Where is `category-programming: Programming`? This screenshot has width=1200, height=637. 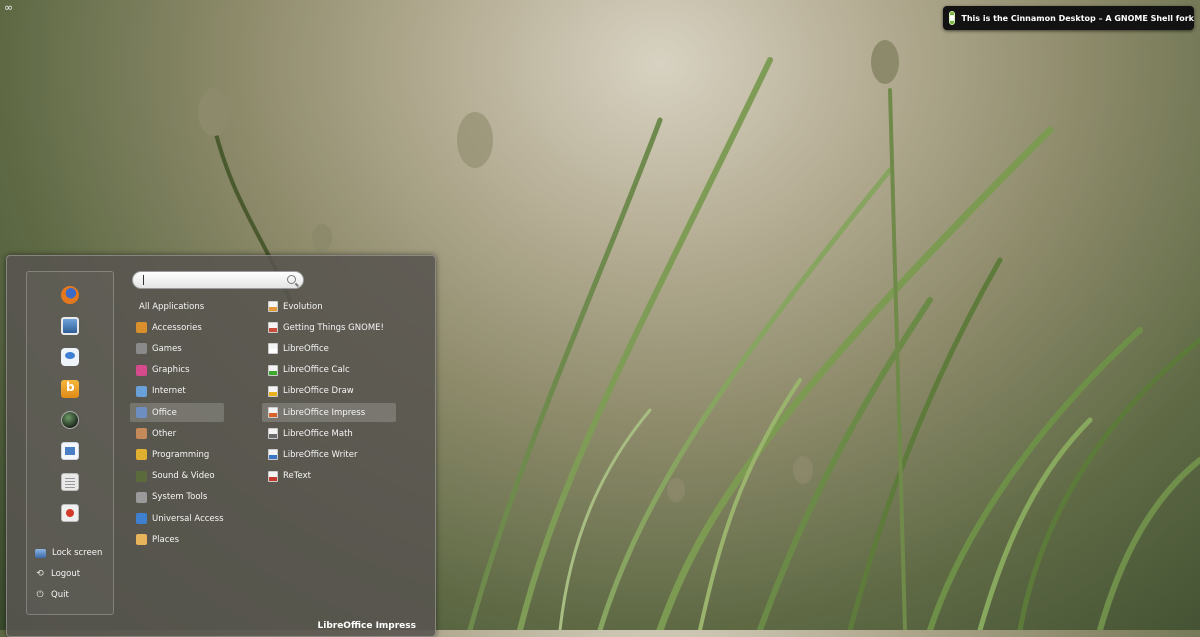 category-programming: Programming is located at coordinates (177, 454).